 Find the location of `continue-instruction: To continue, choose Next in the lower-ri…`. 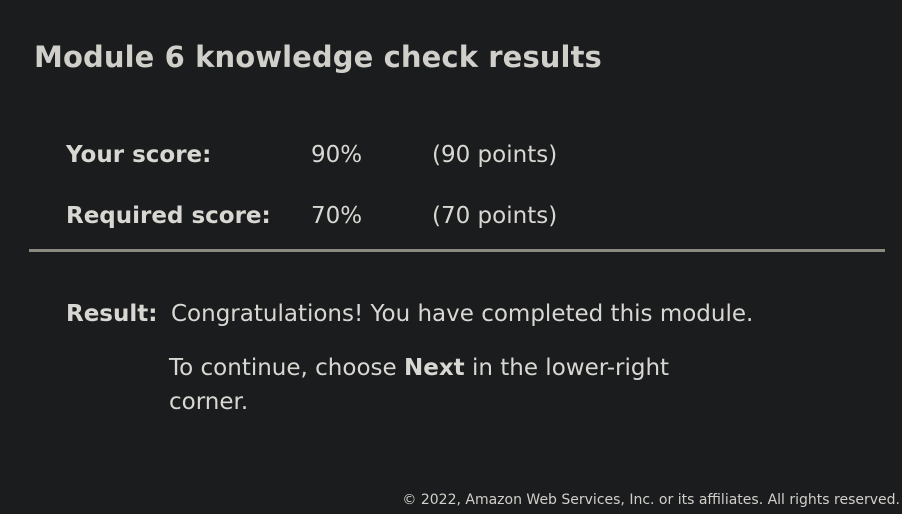

continue-instruction: To continue, choose Next in the lower-ri… is located at coordinates (449, 385).